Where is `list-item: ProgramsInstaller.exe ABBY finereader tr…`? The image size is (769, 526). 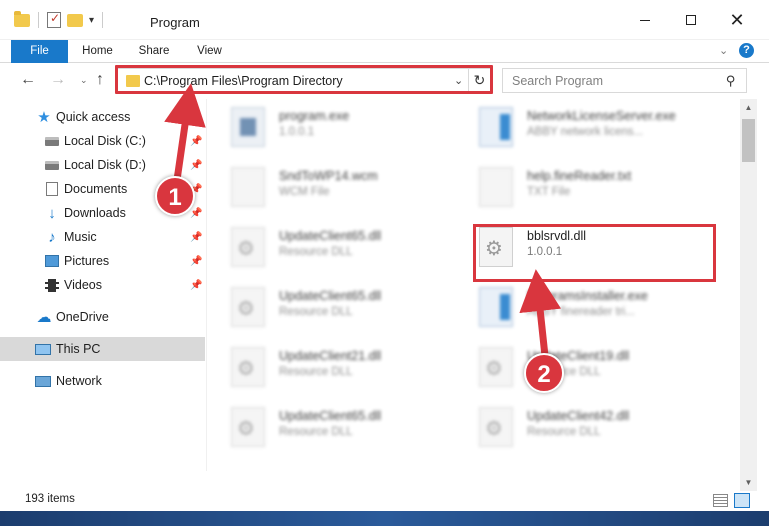 list-item: ProgramsInstaller.exe ABBY finereader tr… is located at coordinates (575, 305).